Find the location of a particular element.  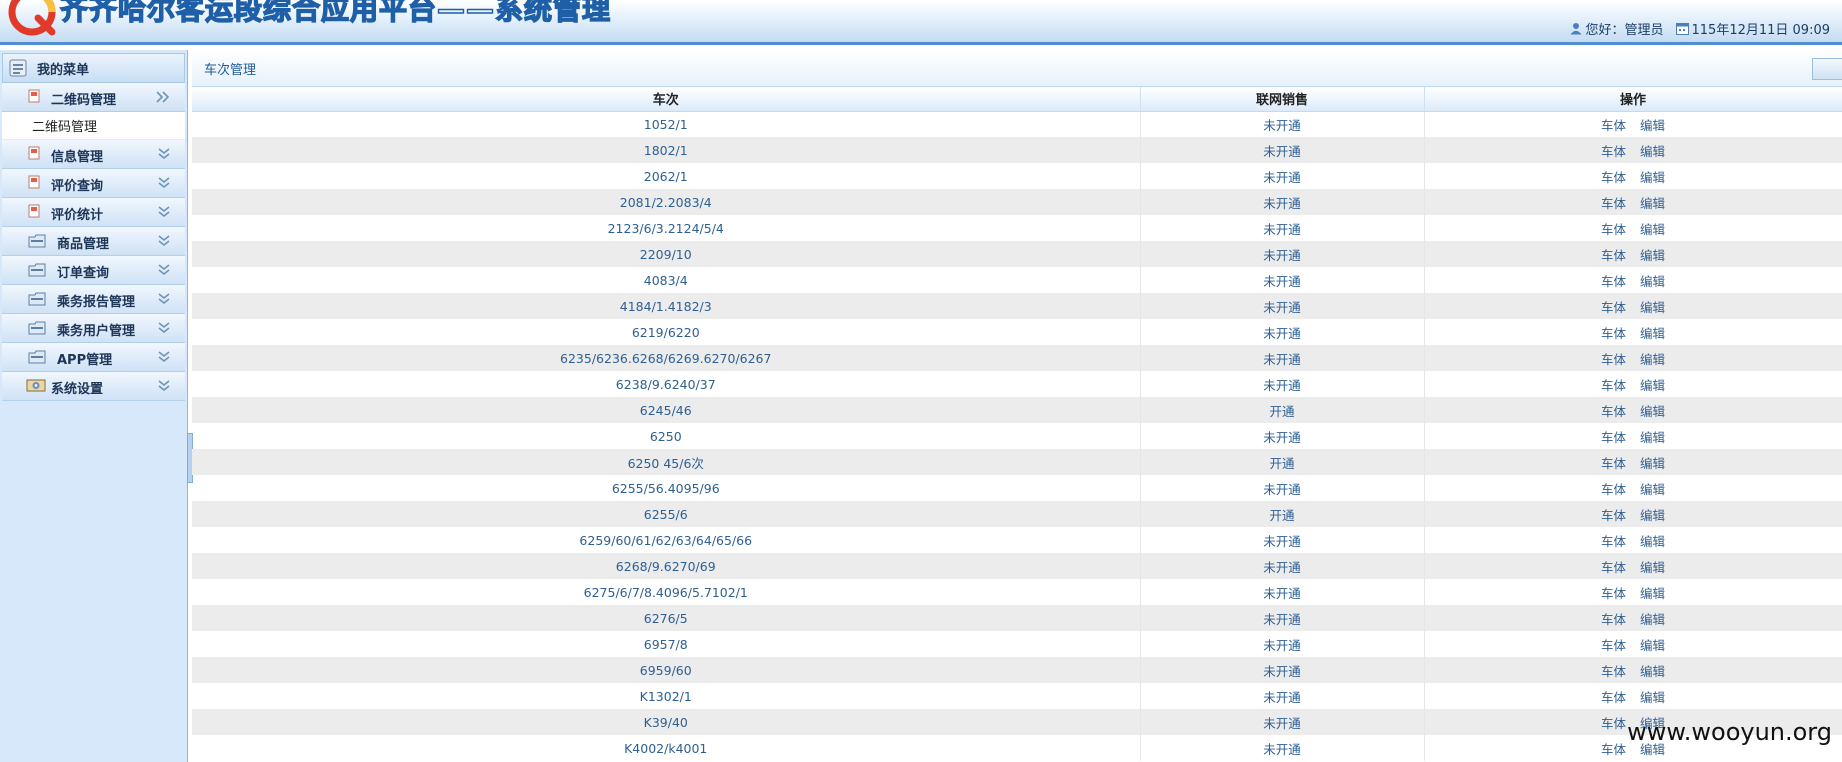

table-row: 6250 未开通 车体 编辑 is located at coordinates (1017, 436).